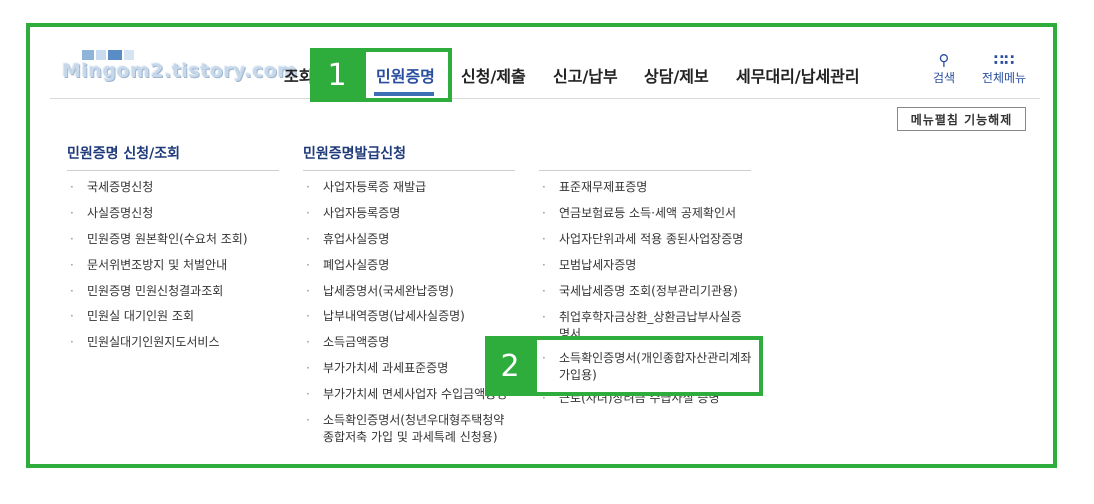 The width and height of the screenshot is (1094, 504). I want to click on step-1-highlight, so click(407, 75).